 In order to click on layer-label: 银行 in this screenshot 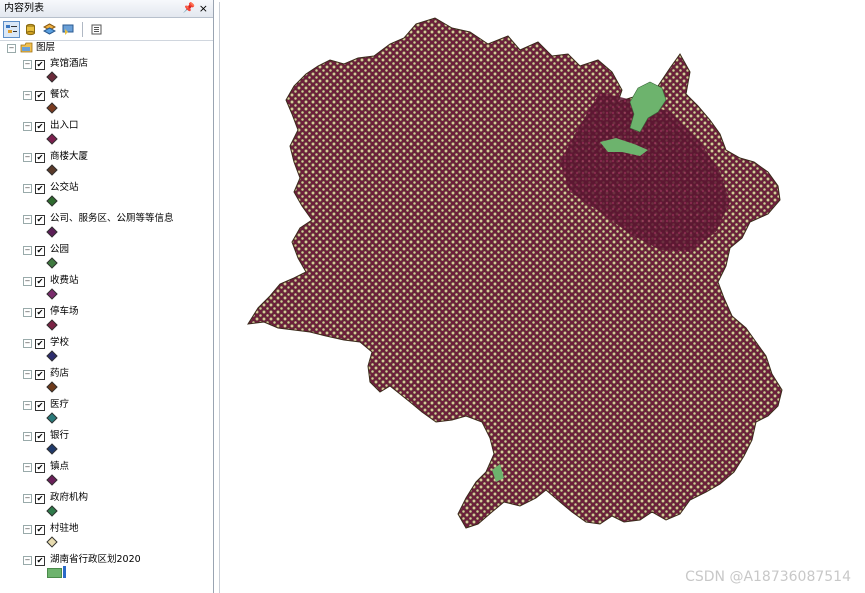, I will do `click(59, 436)`.